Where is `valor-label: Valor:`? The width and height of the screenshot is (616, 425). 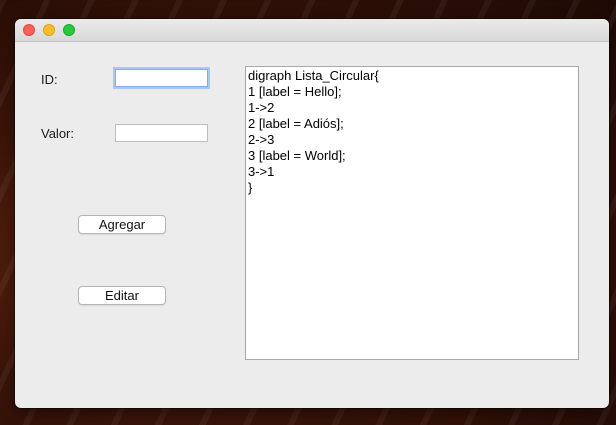
valor-label: Valor: is located at coordinates (57, 133).